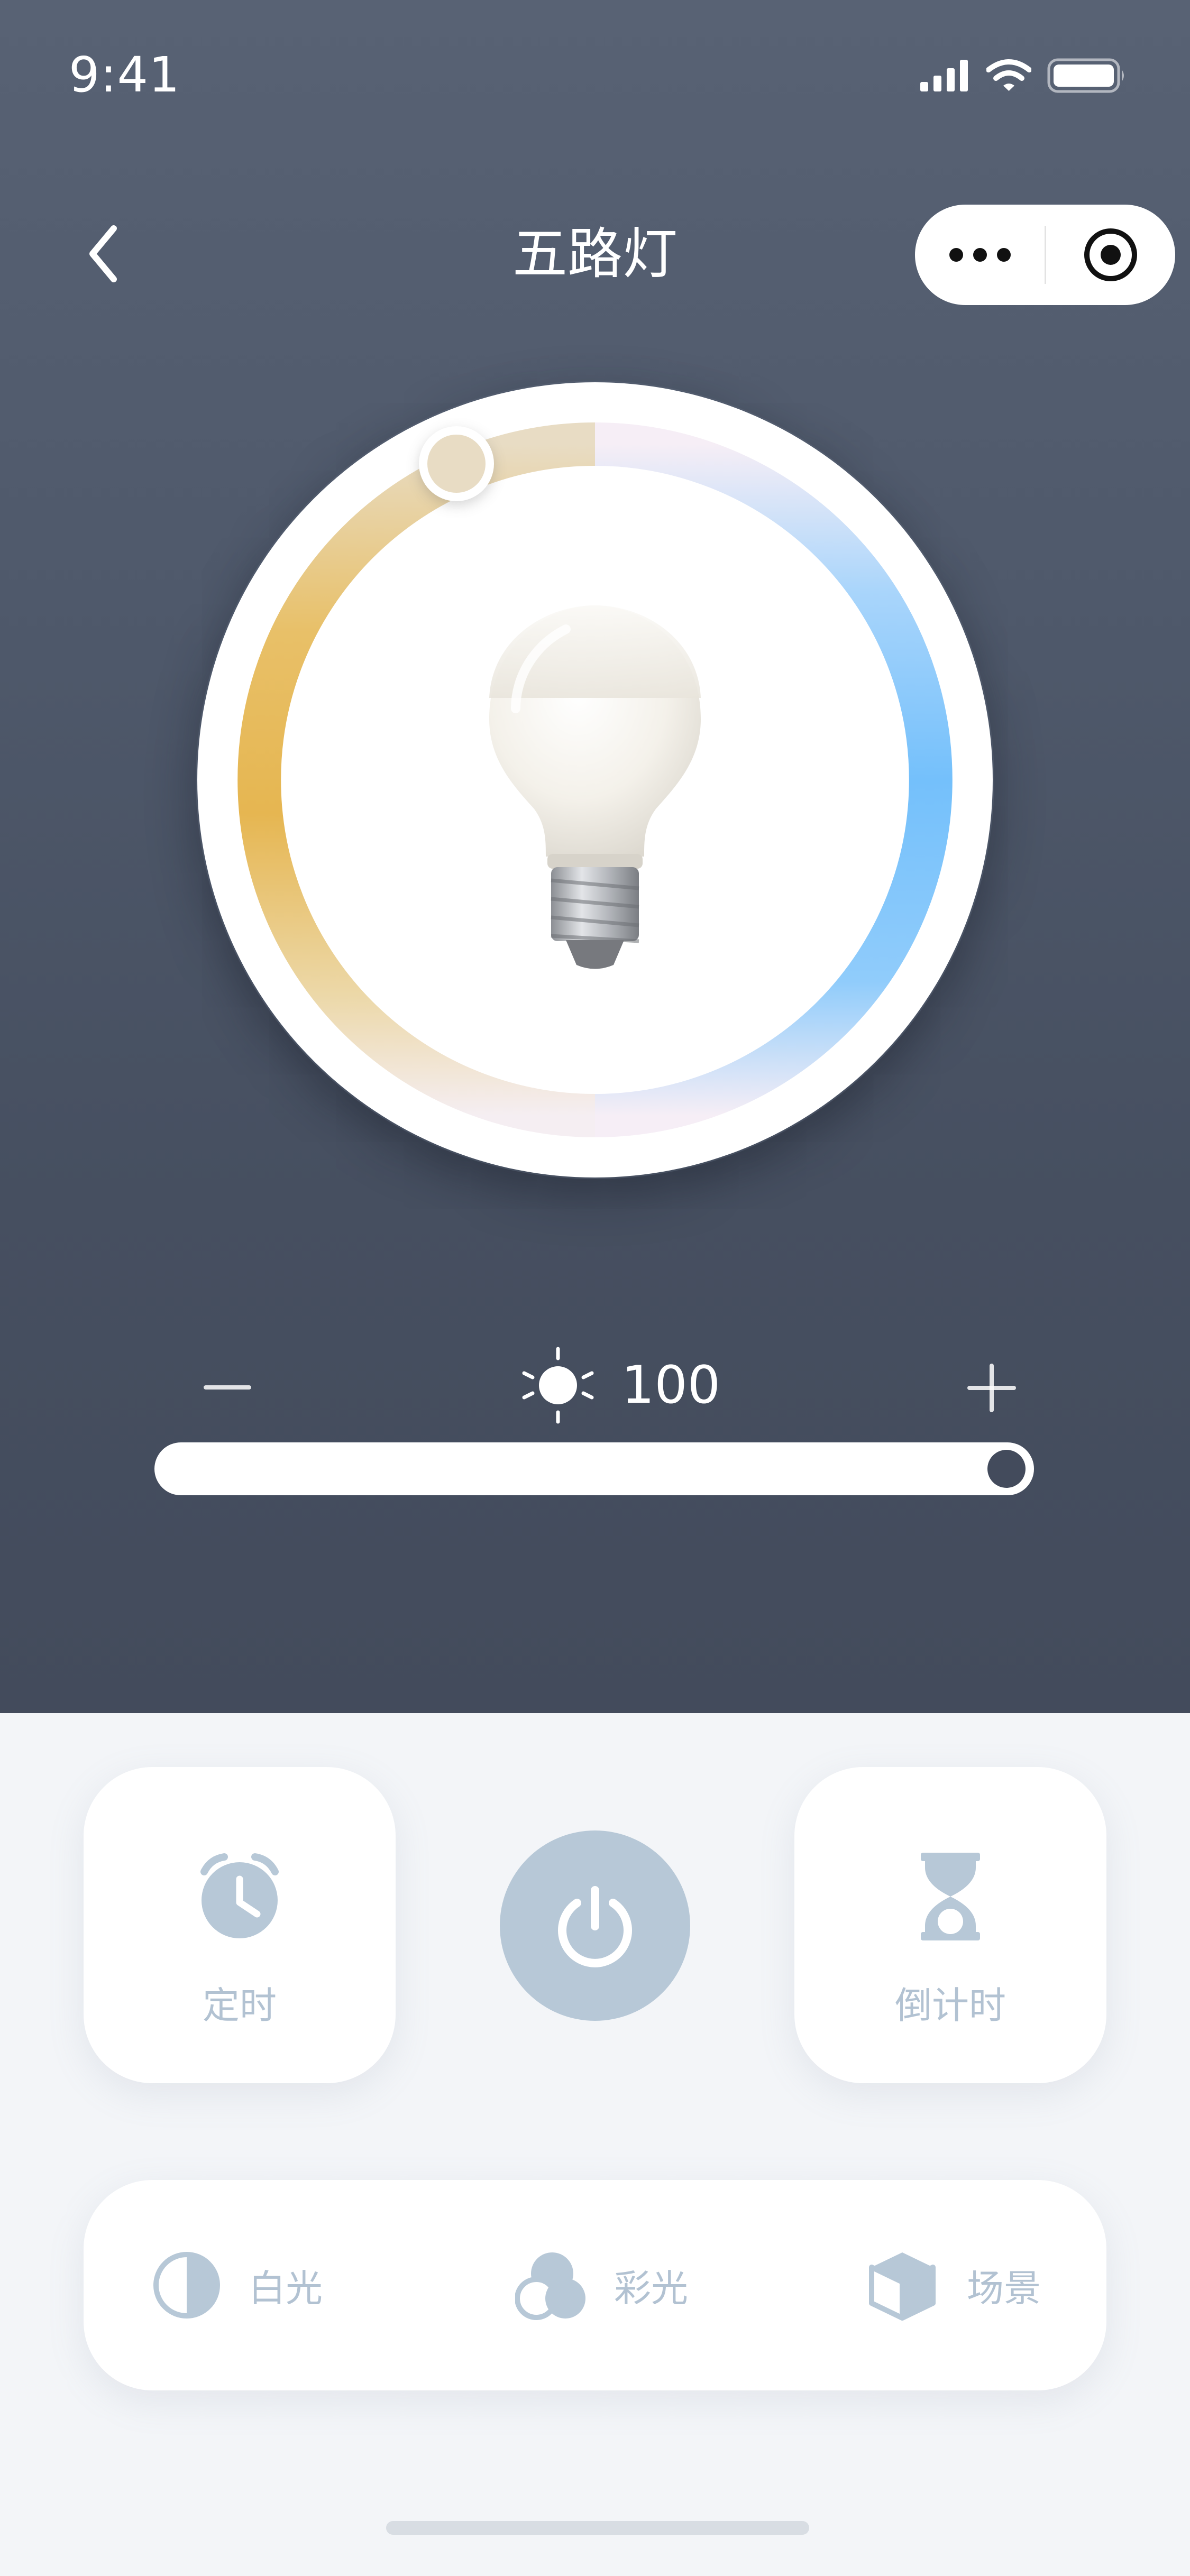 This screenshot has width=1190, height=2576. Describe the element at coordinates (1085, 75) in the screenshot. I see `battery-icon` at that location.